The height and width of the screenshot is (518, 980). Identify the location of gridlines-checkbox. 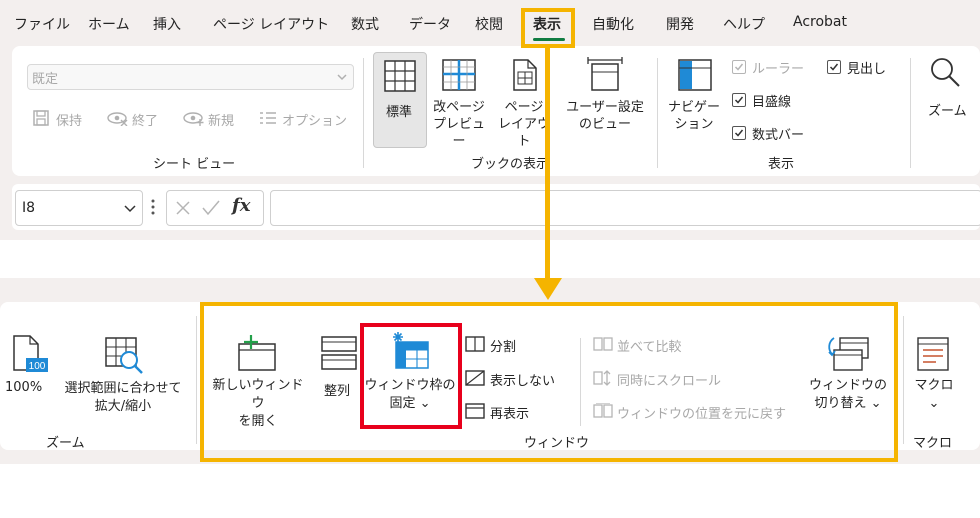
(739, 100).